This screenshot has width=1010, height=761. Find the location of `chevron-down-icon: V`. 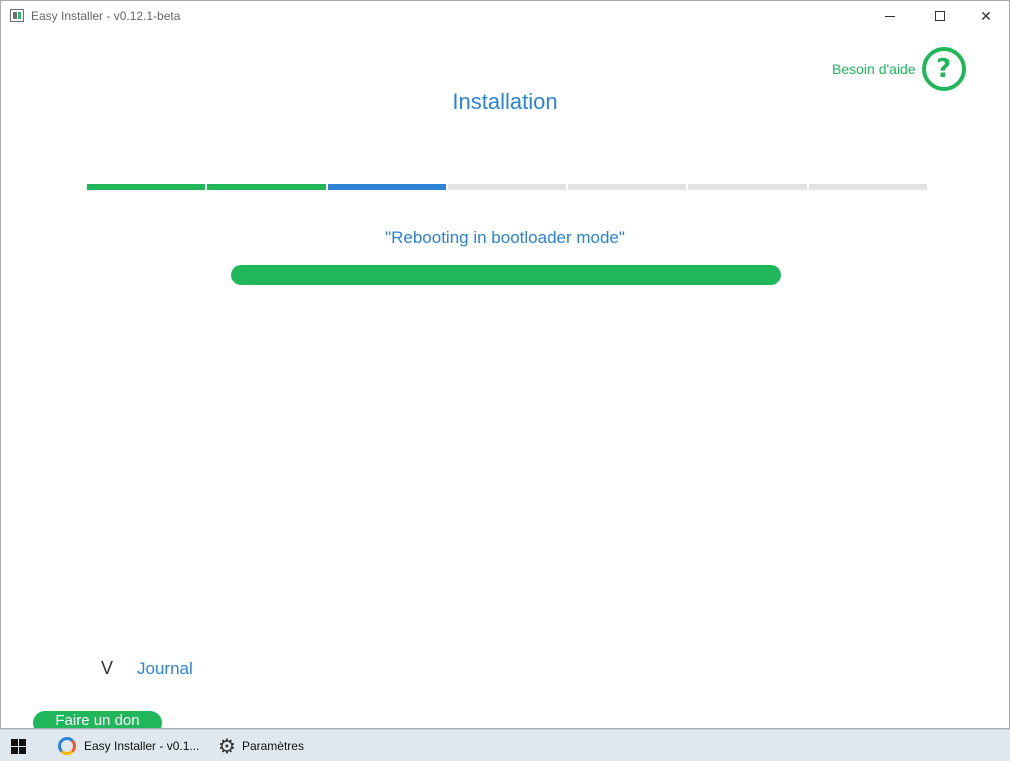

chevron-down-icon: V is located at coordinates (119, 668).